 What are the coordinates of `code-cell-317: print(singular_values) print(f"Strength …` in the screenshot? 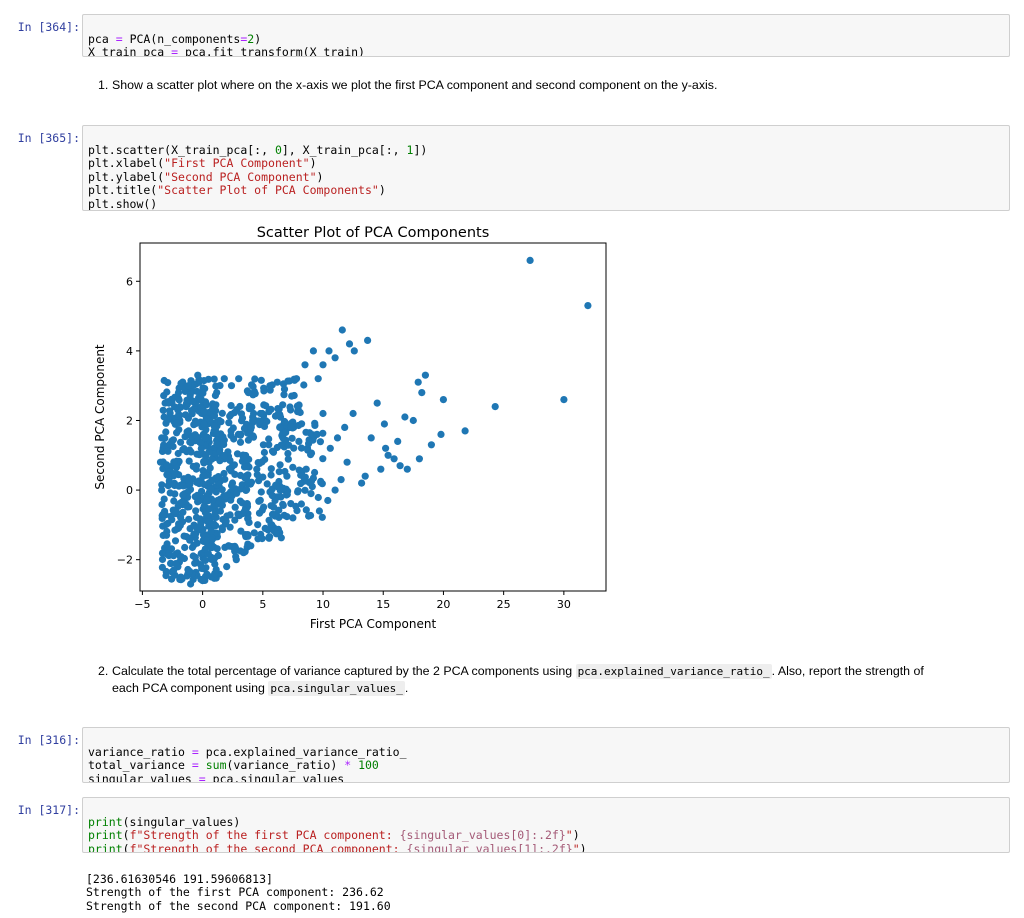 It's located at (546, 825).